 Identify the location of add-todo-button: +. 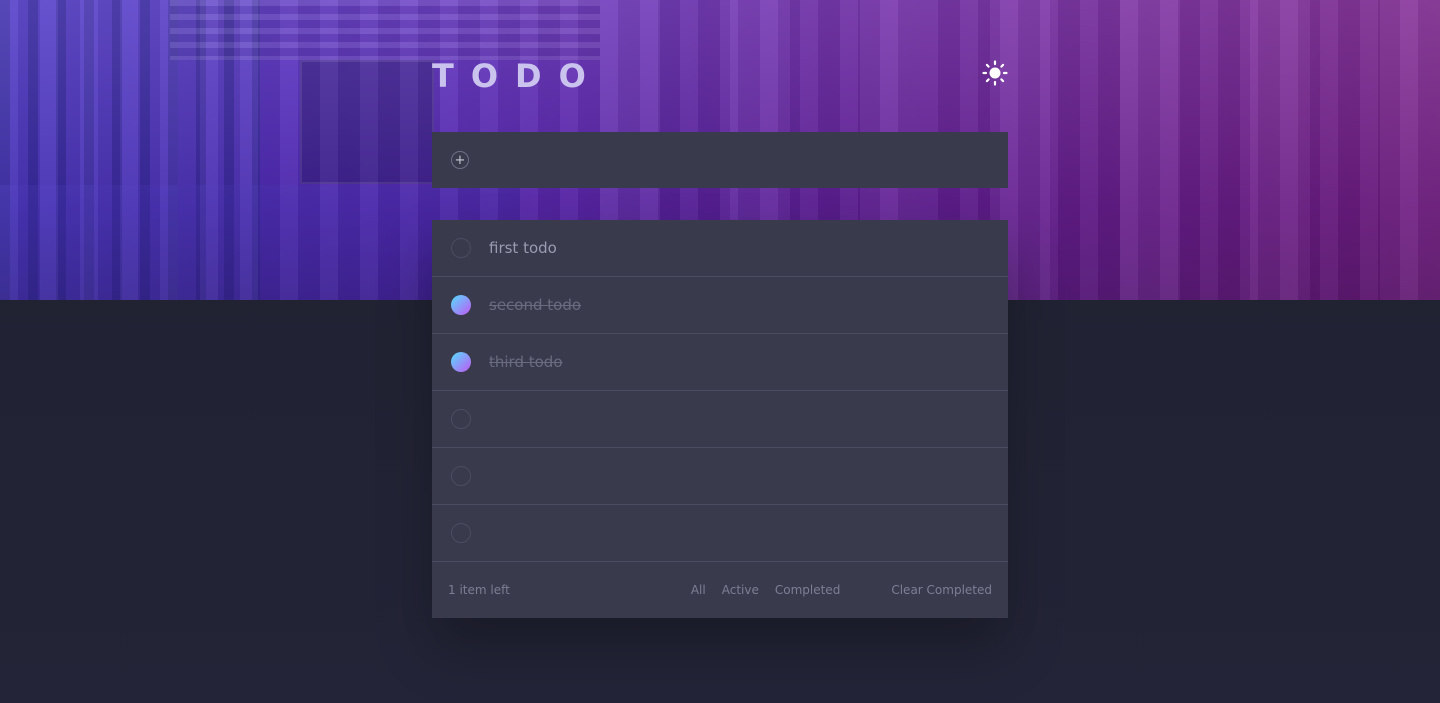
(460, 160).